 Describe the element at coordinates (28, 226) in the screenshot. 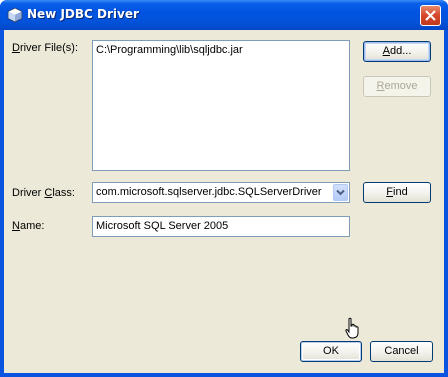

I see `name-label: Name:` at that location.